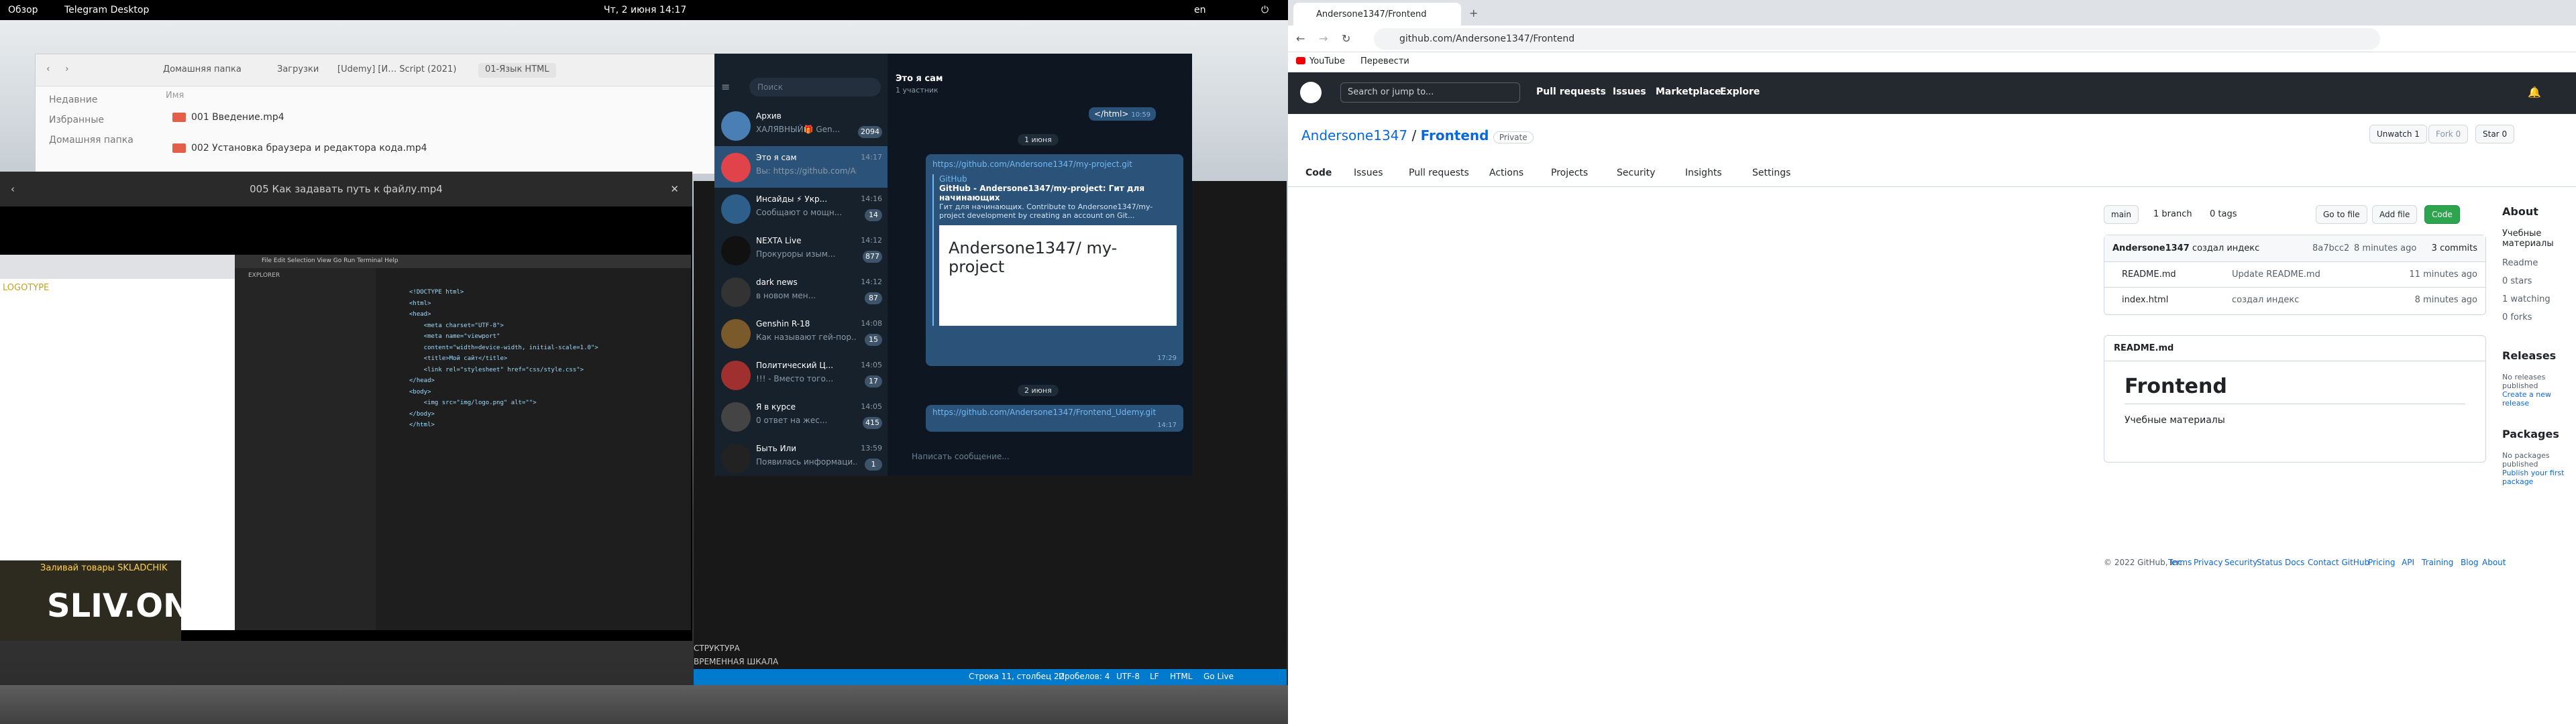 This screenshot has height=724, width=2576. I want to click on star-button: Star 0, so click(2495, 134).